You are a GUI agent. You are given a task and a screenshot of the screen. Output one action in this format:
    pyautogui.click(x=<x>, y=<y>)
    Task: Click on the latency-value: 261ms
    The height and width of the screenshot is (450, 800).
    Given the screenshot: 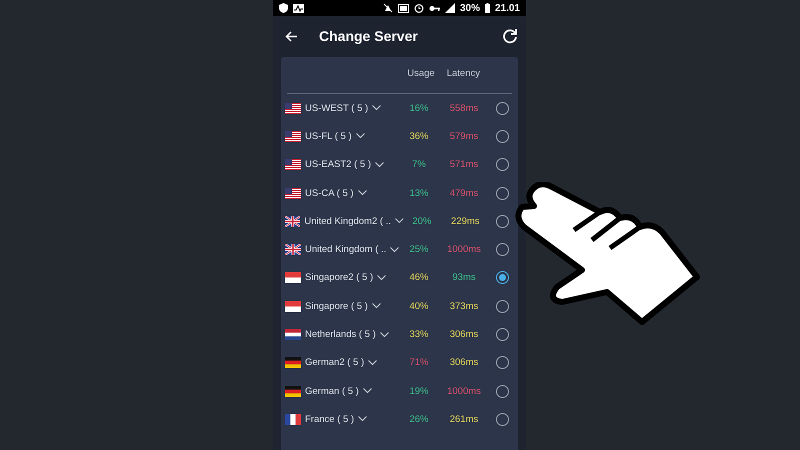 What is the action you would take?
    pyautogui.click(x=464, y=419)
    